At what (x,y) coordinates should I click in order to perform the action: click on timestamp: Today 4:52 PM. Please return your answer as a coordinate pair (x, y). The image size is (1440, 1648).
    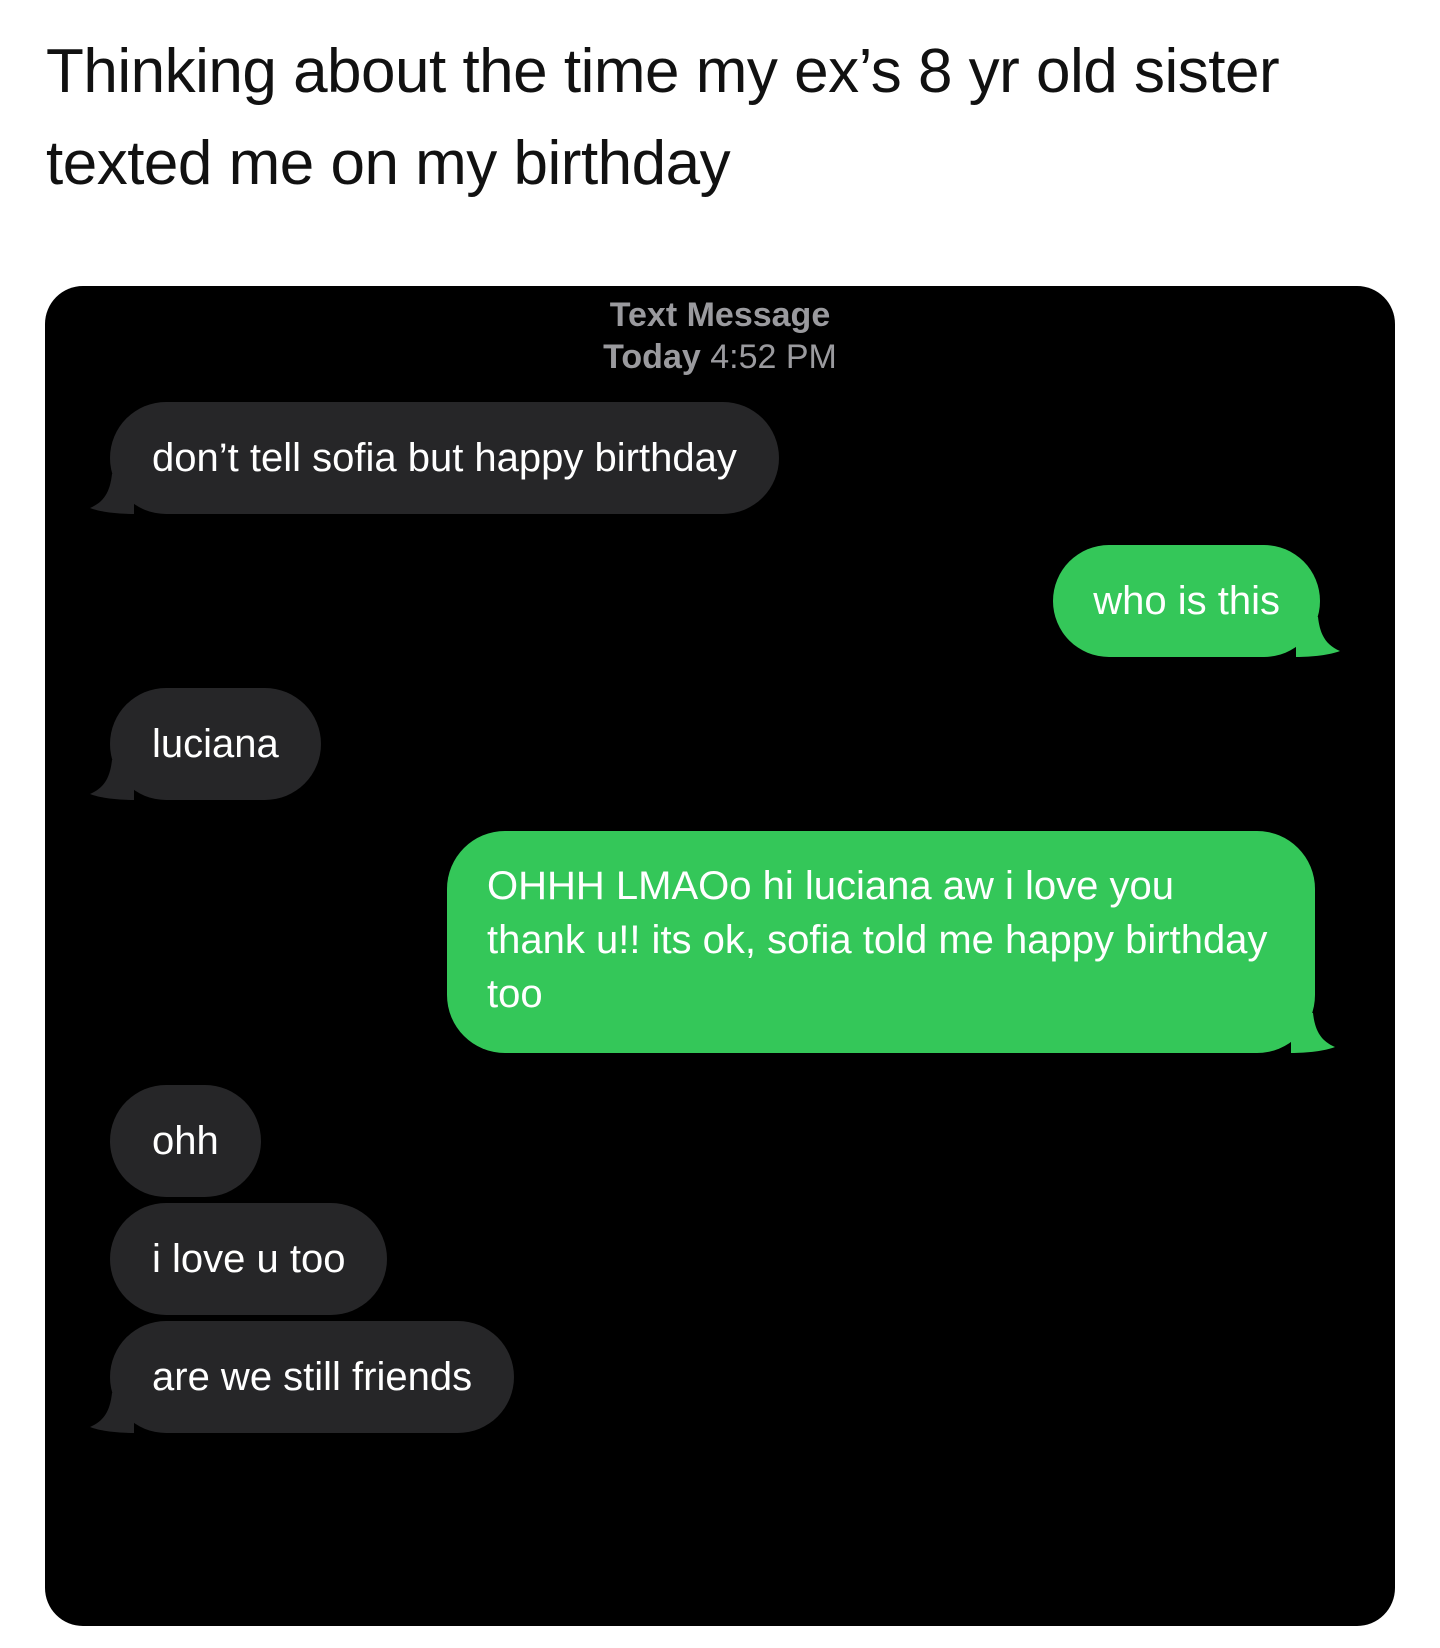
    Looking at the image, I should click on (720, 357).